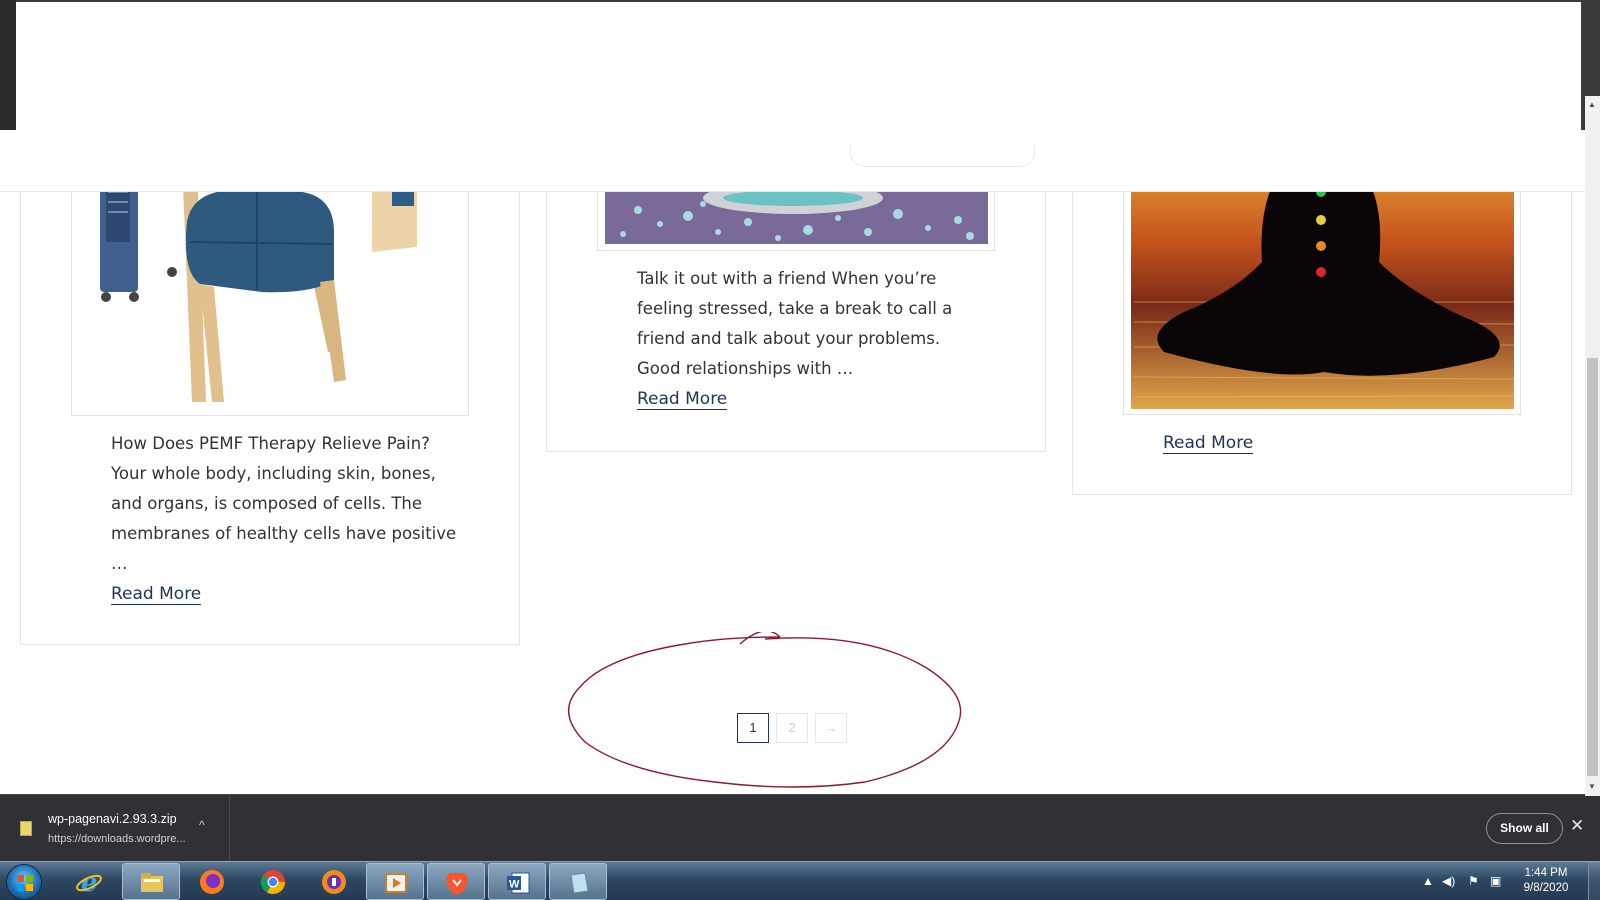  Describe the element at coordinates (273, 473) in the screenshot. I see `excerpt-line: Your whole body, including skin, bones,` at that location.